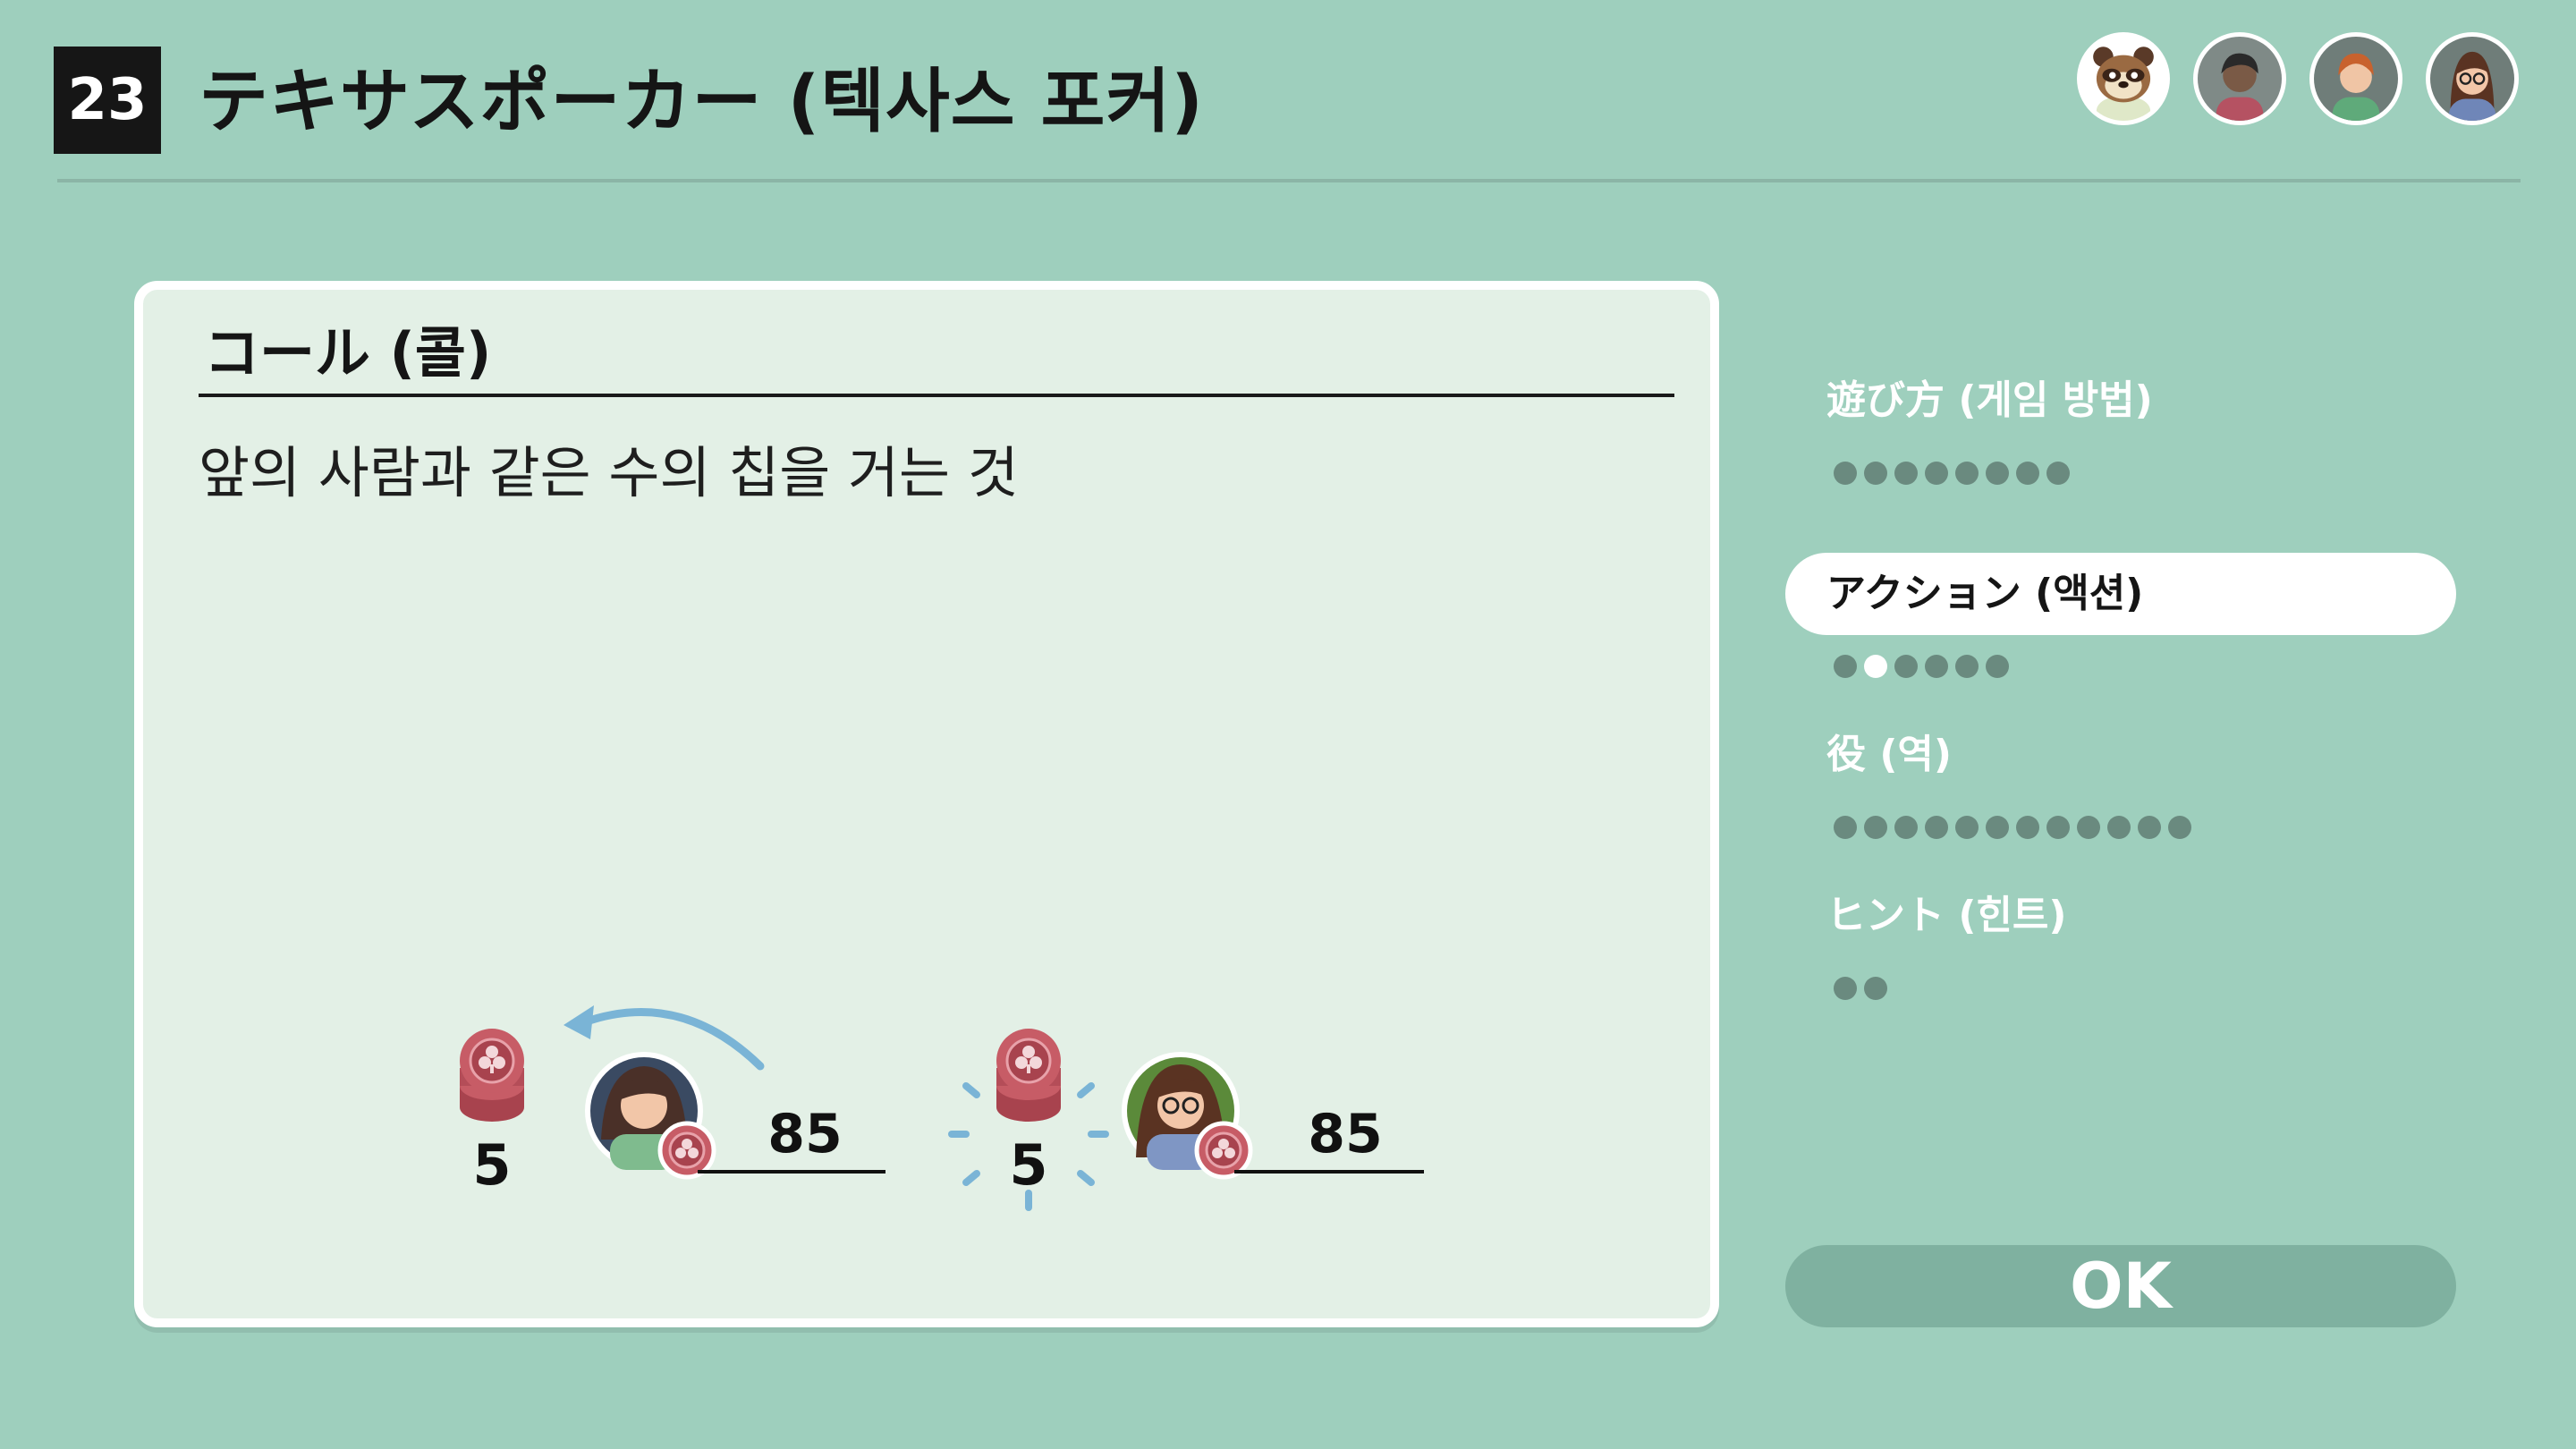 The width and height of the screenshot is (2576, 1449). What do you see at coordinates (671, 1039) in the screenshot?
I see `pass-arrow-line` at bounding box center [671, 1039].